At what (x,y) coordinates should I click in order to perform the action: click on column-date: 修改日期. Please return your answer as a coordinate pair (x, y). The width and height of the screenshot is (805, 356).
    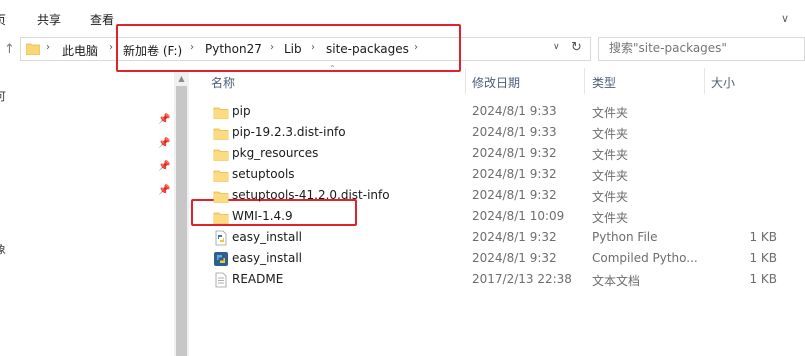
    Looking at the image, I should click on (496, 82).